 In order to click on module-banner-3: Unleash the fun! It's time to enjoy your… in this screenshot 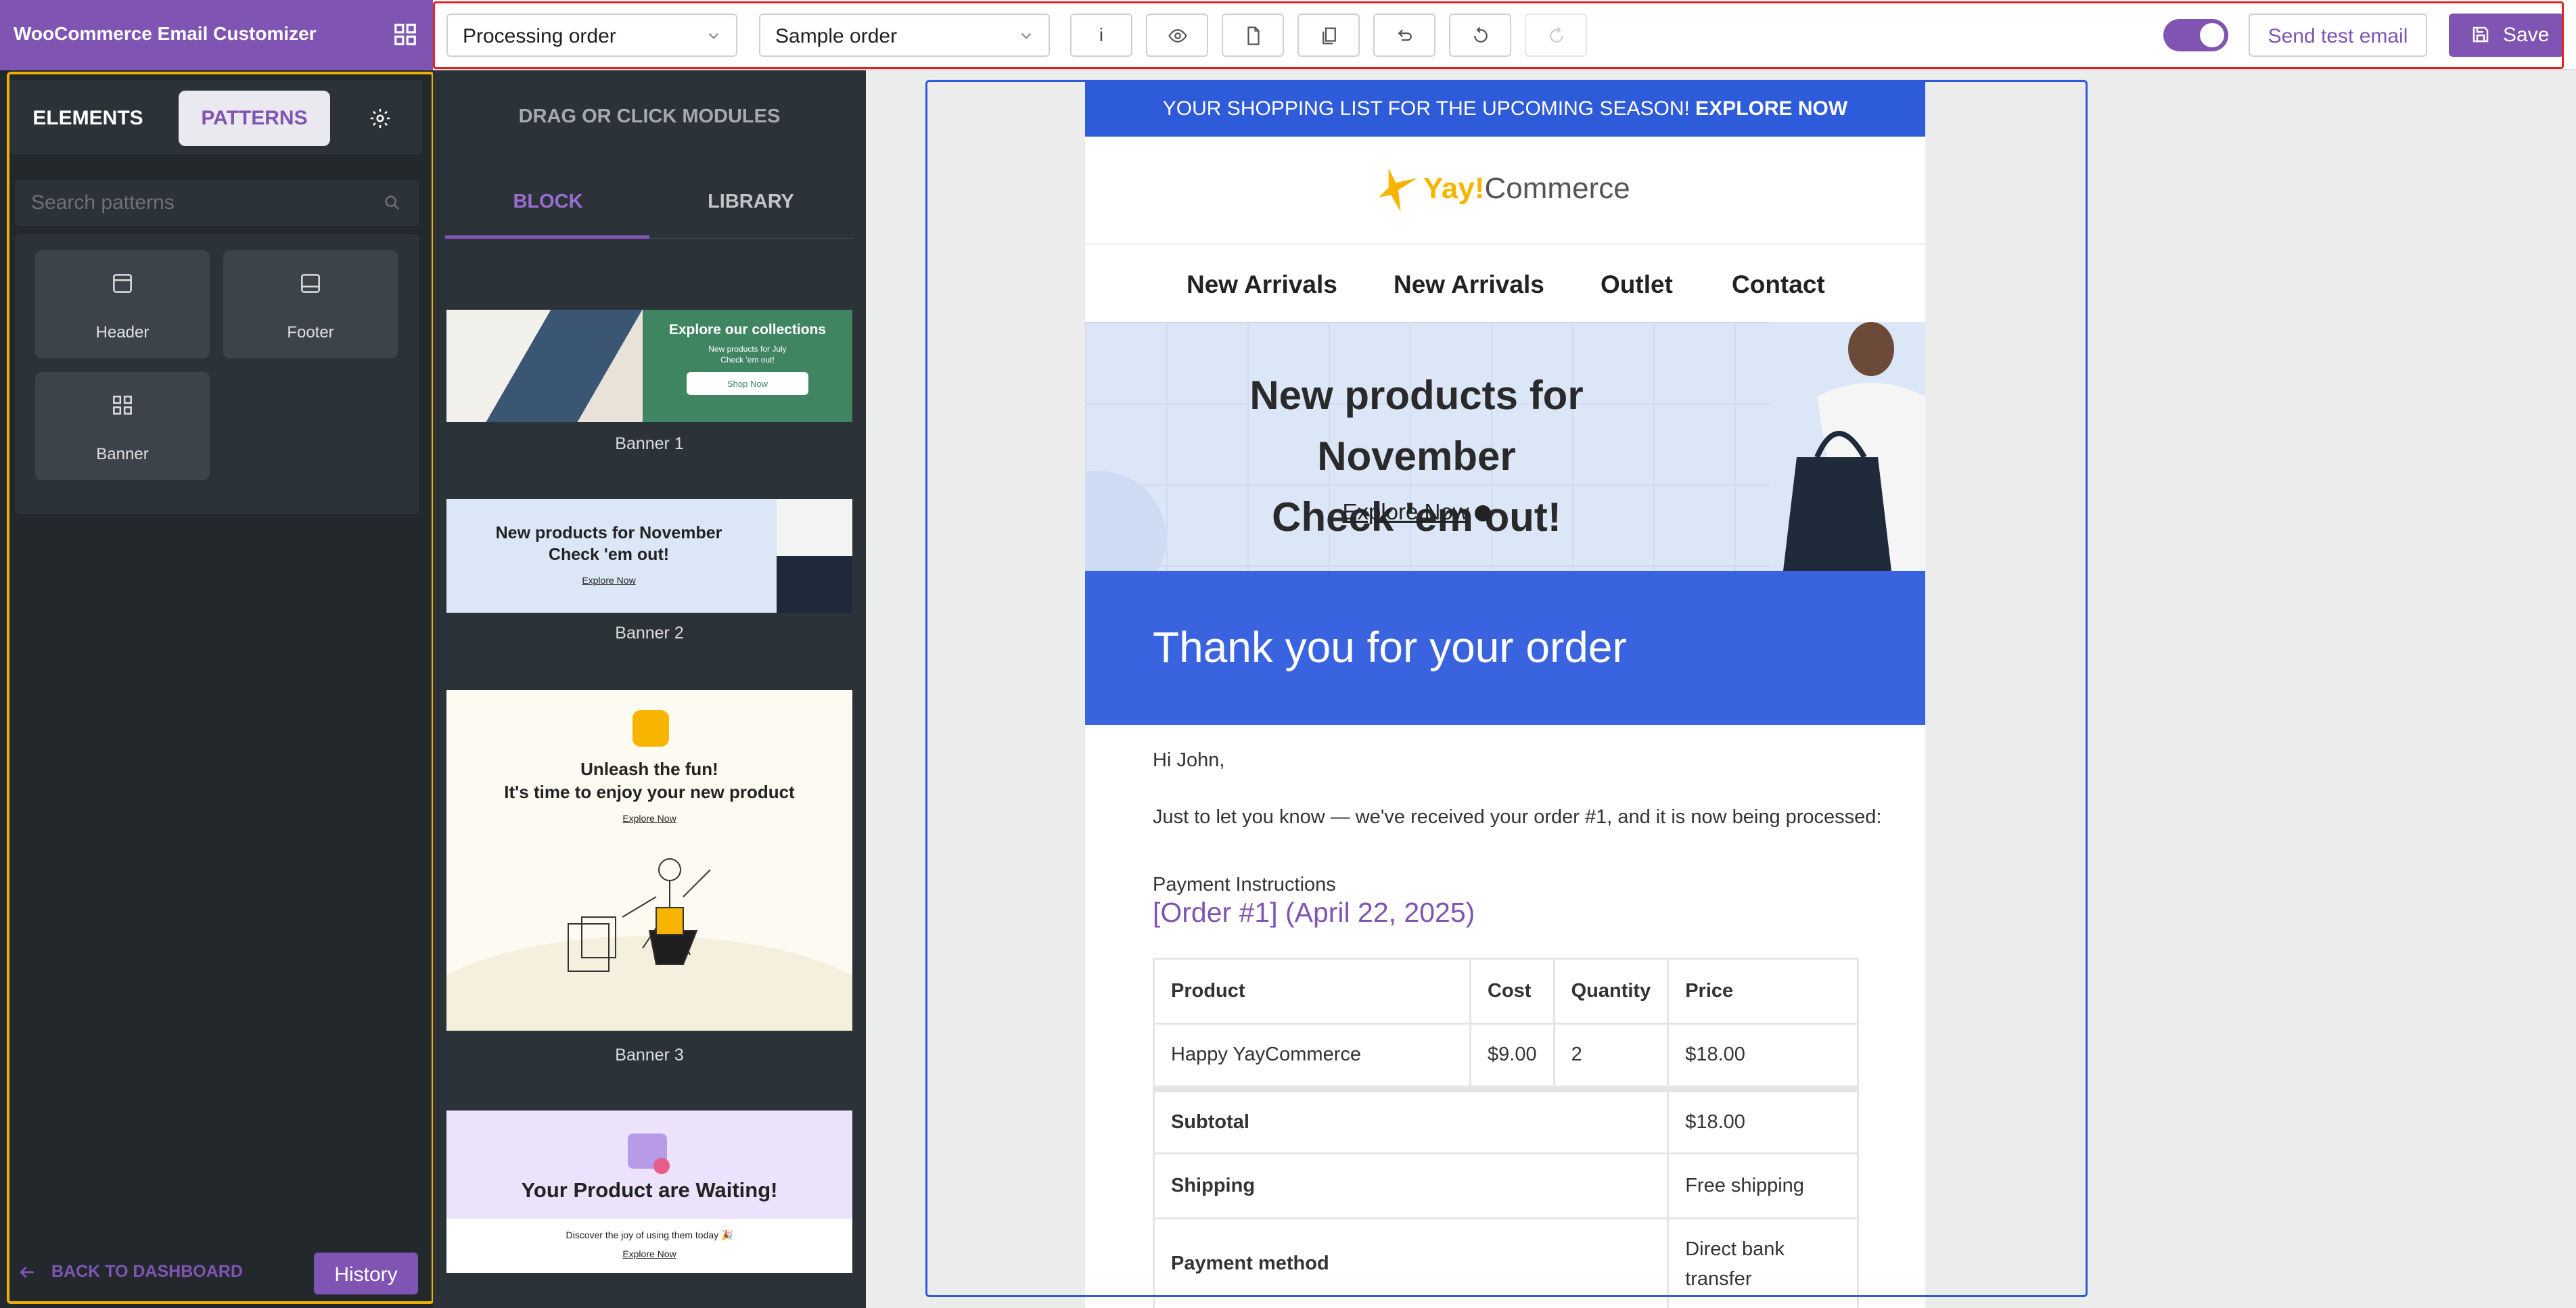, I will do `click(649, 860)`.